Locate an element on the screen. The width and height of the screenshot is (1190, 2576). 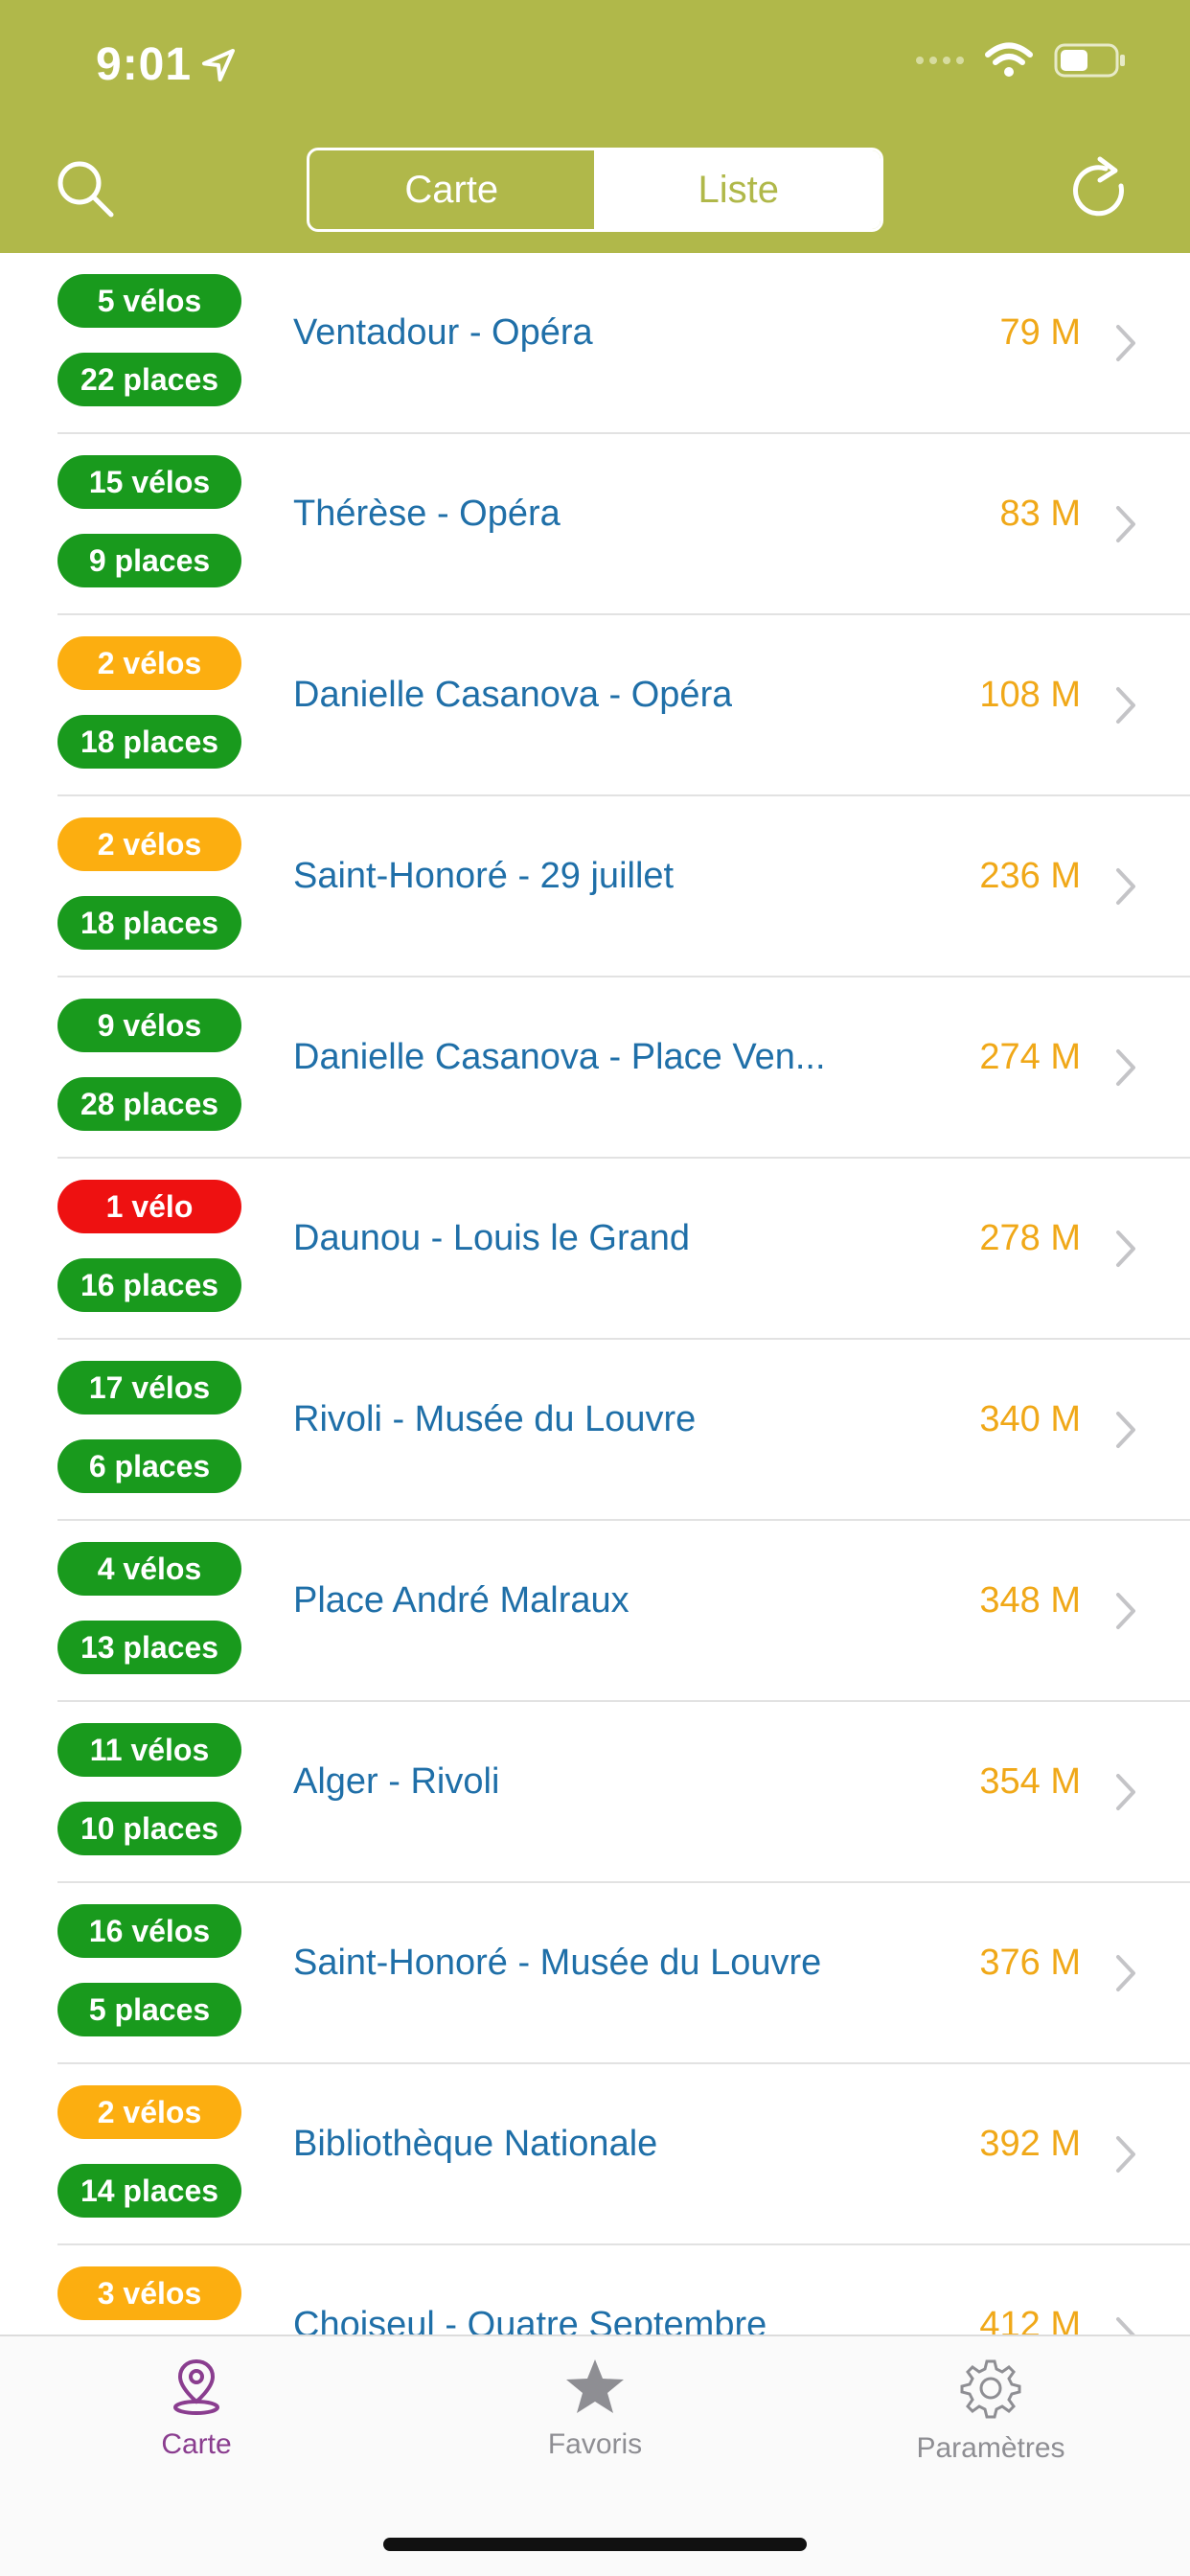
station-name: Place André Malraux is located at coordinates (461, 1600).